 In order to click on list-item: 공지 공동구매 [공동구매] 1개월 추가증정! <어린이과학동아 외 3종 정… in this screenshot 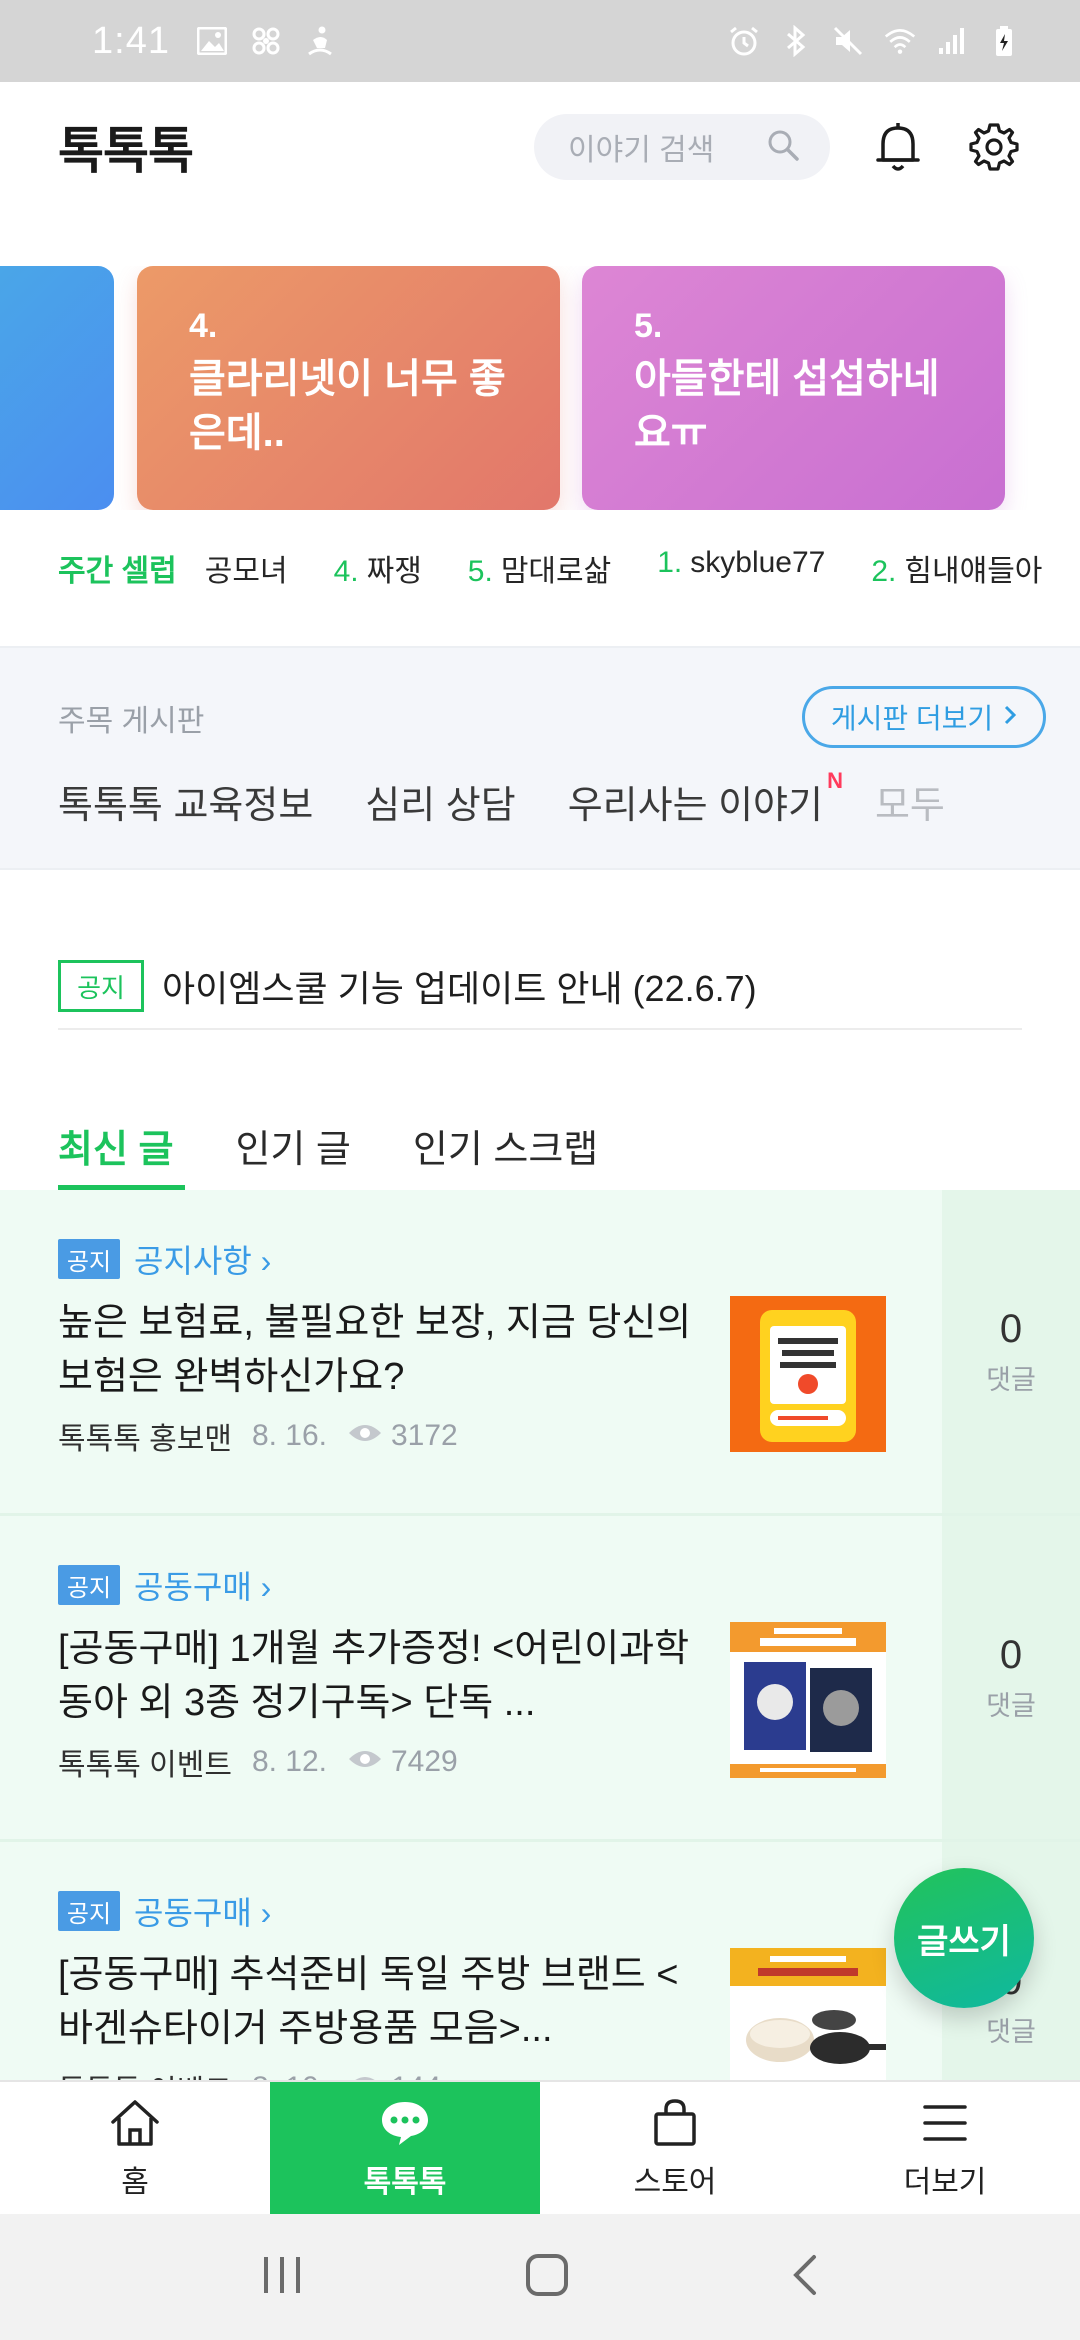, I will do `click(540, 1679)`.